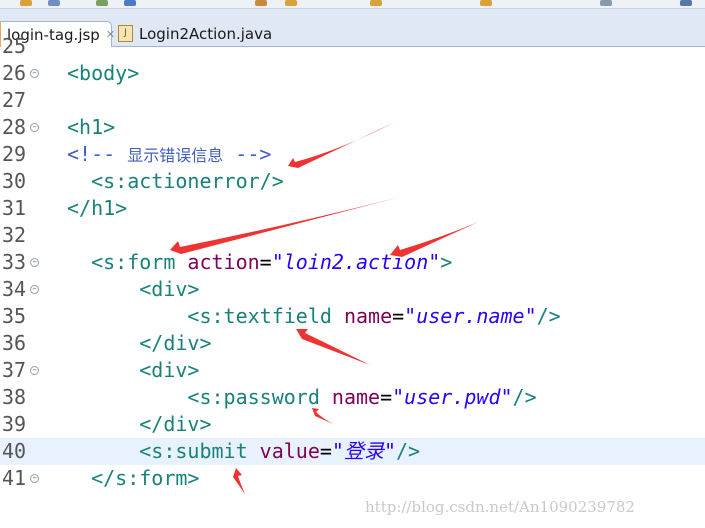 This screenshot has width=705, height=528. I want to click on arrow-comment, so click(341, 145).